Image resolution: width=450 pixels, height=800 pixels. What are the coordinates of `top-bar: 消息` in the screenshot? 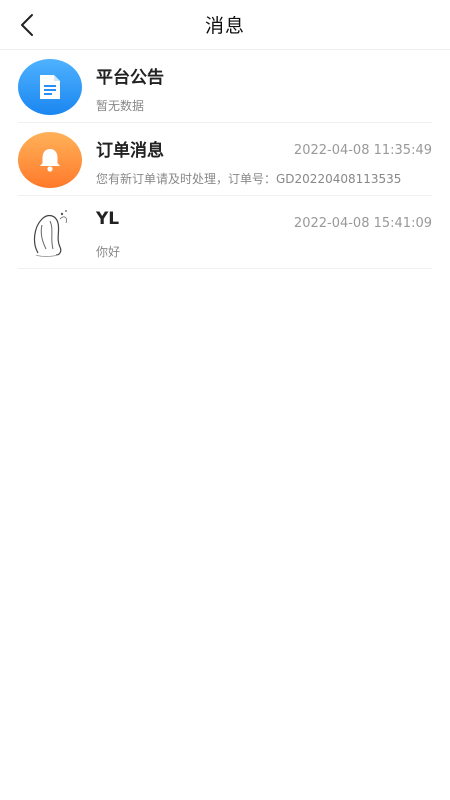 It's located at (225, 25).